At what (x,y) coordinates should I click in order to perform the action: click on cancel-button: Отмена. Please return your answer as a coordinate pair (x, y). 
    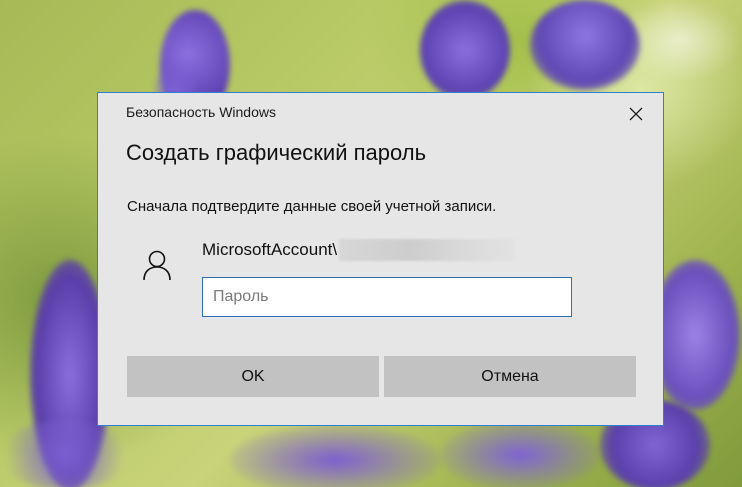
    Looking at the image, I should click on (510, 376).